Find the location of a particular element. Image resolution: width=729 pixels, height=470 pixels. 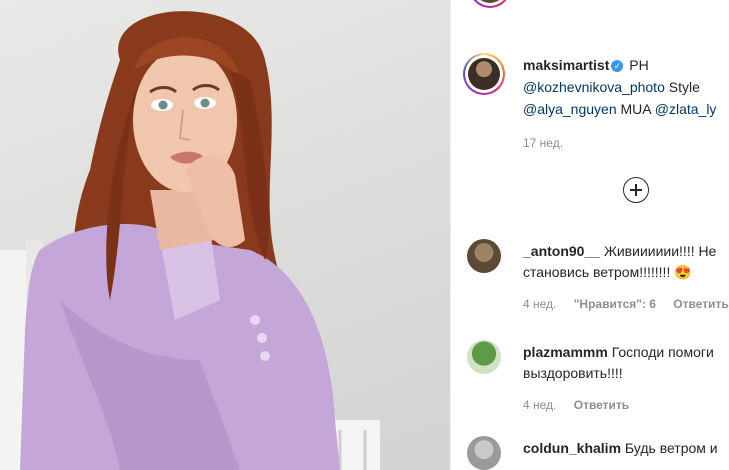

comment-meta: 4 нед. "Нравится": 6 Ответить is located at coordinates (626, 304).